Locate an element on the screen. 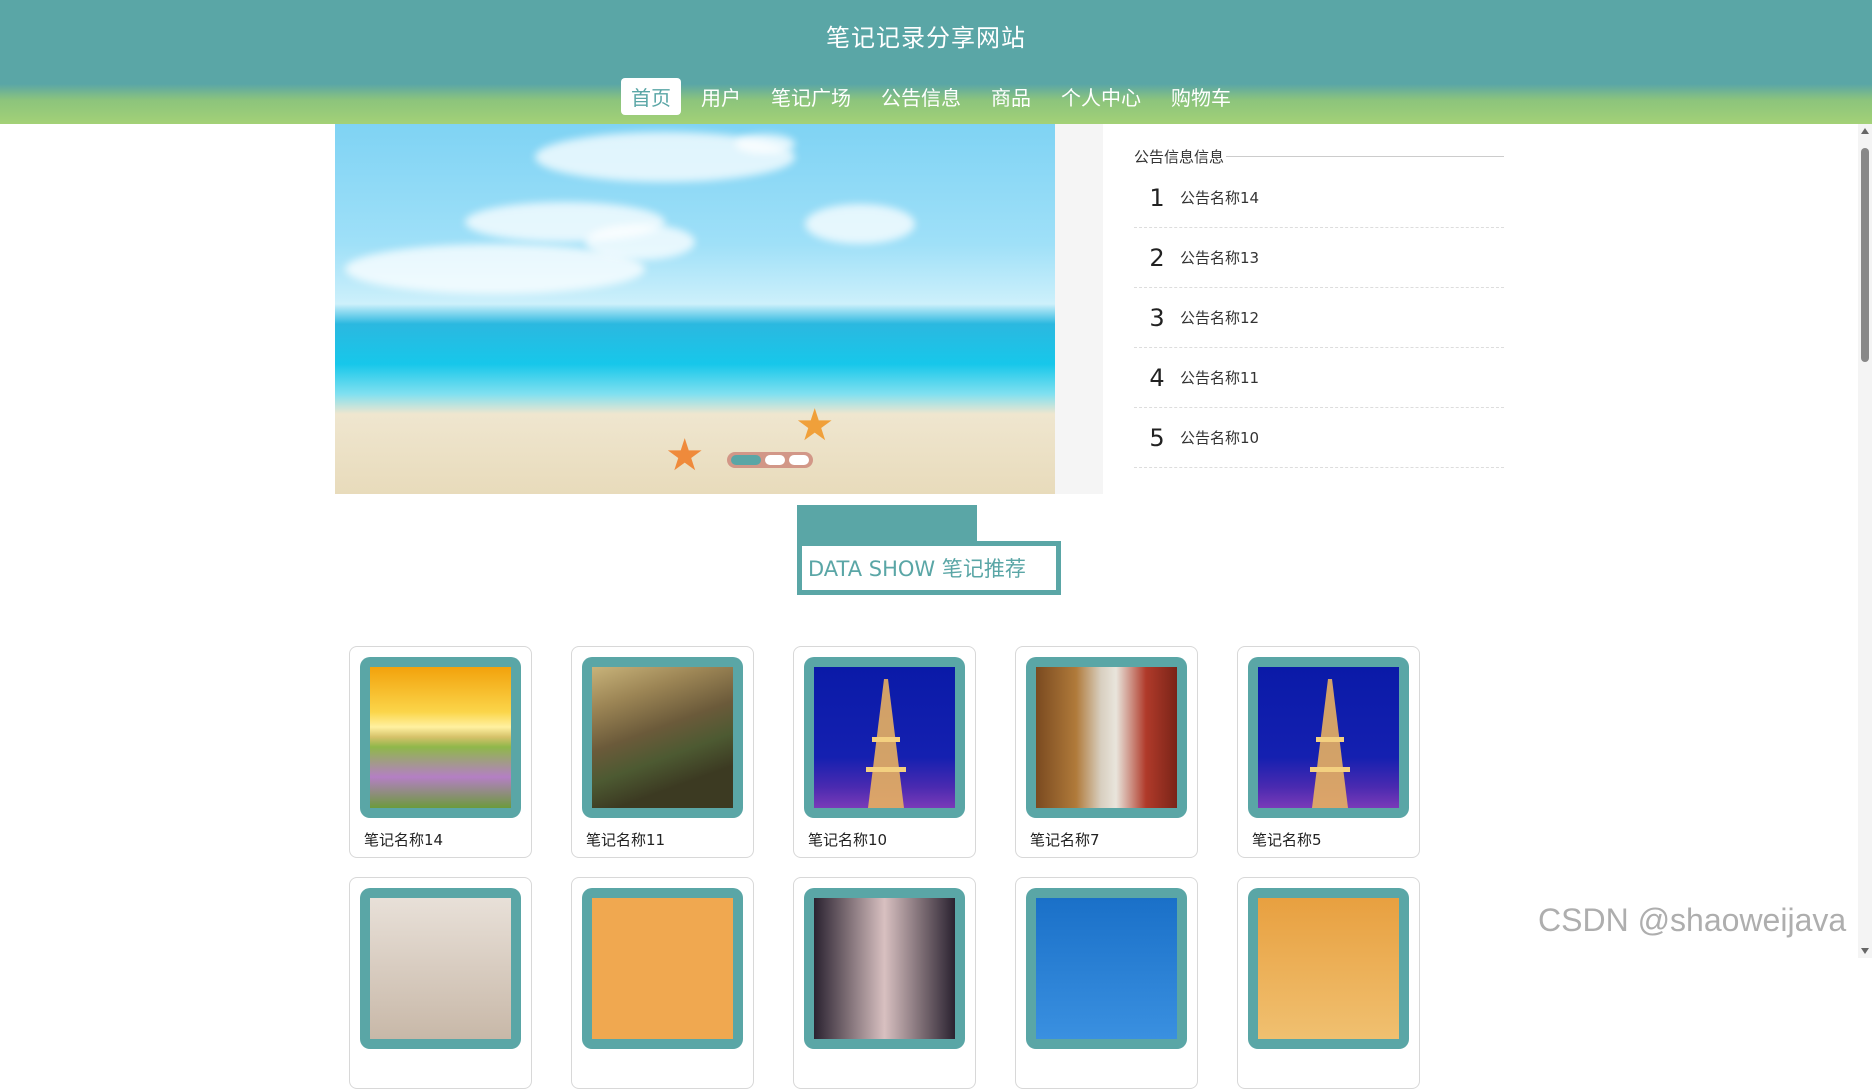 The height and width of the screenshot is (1089, 1872). note-title: 笔记名称5 is located at coordinates (1287, 839).